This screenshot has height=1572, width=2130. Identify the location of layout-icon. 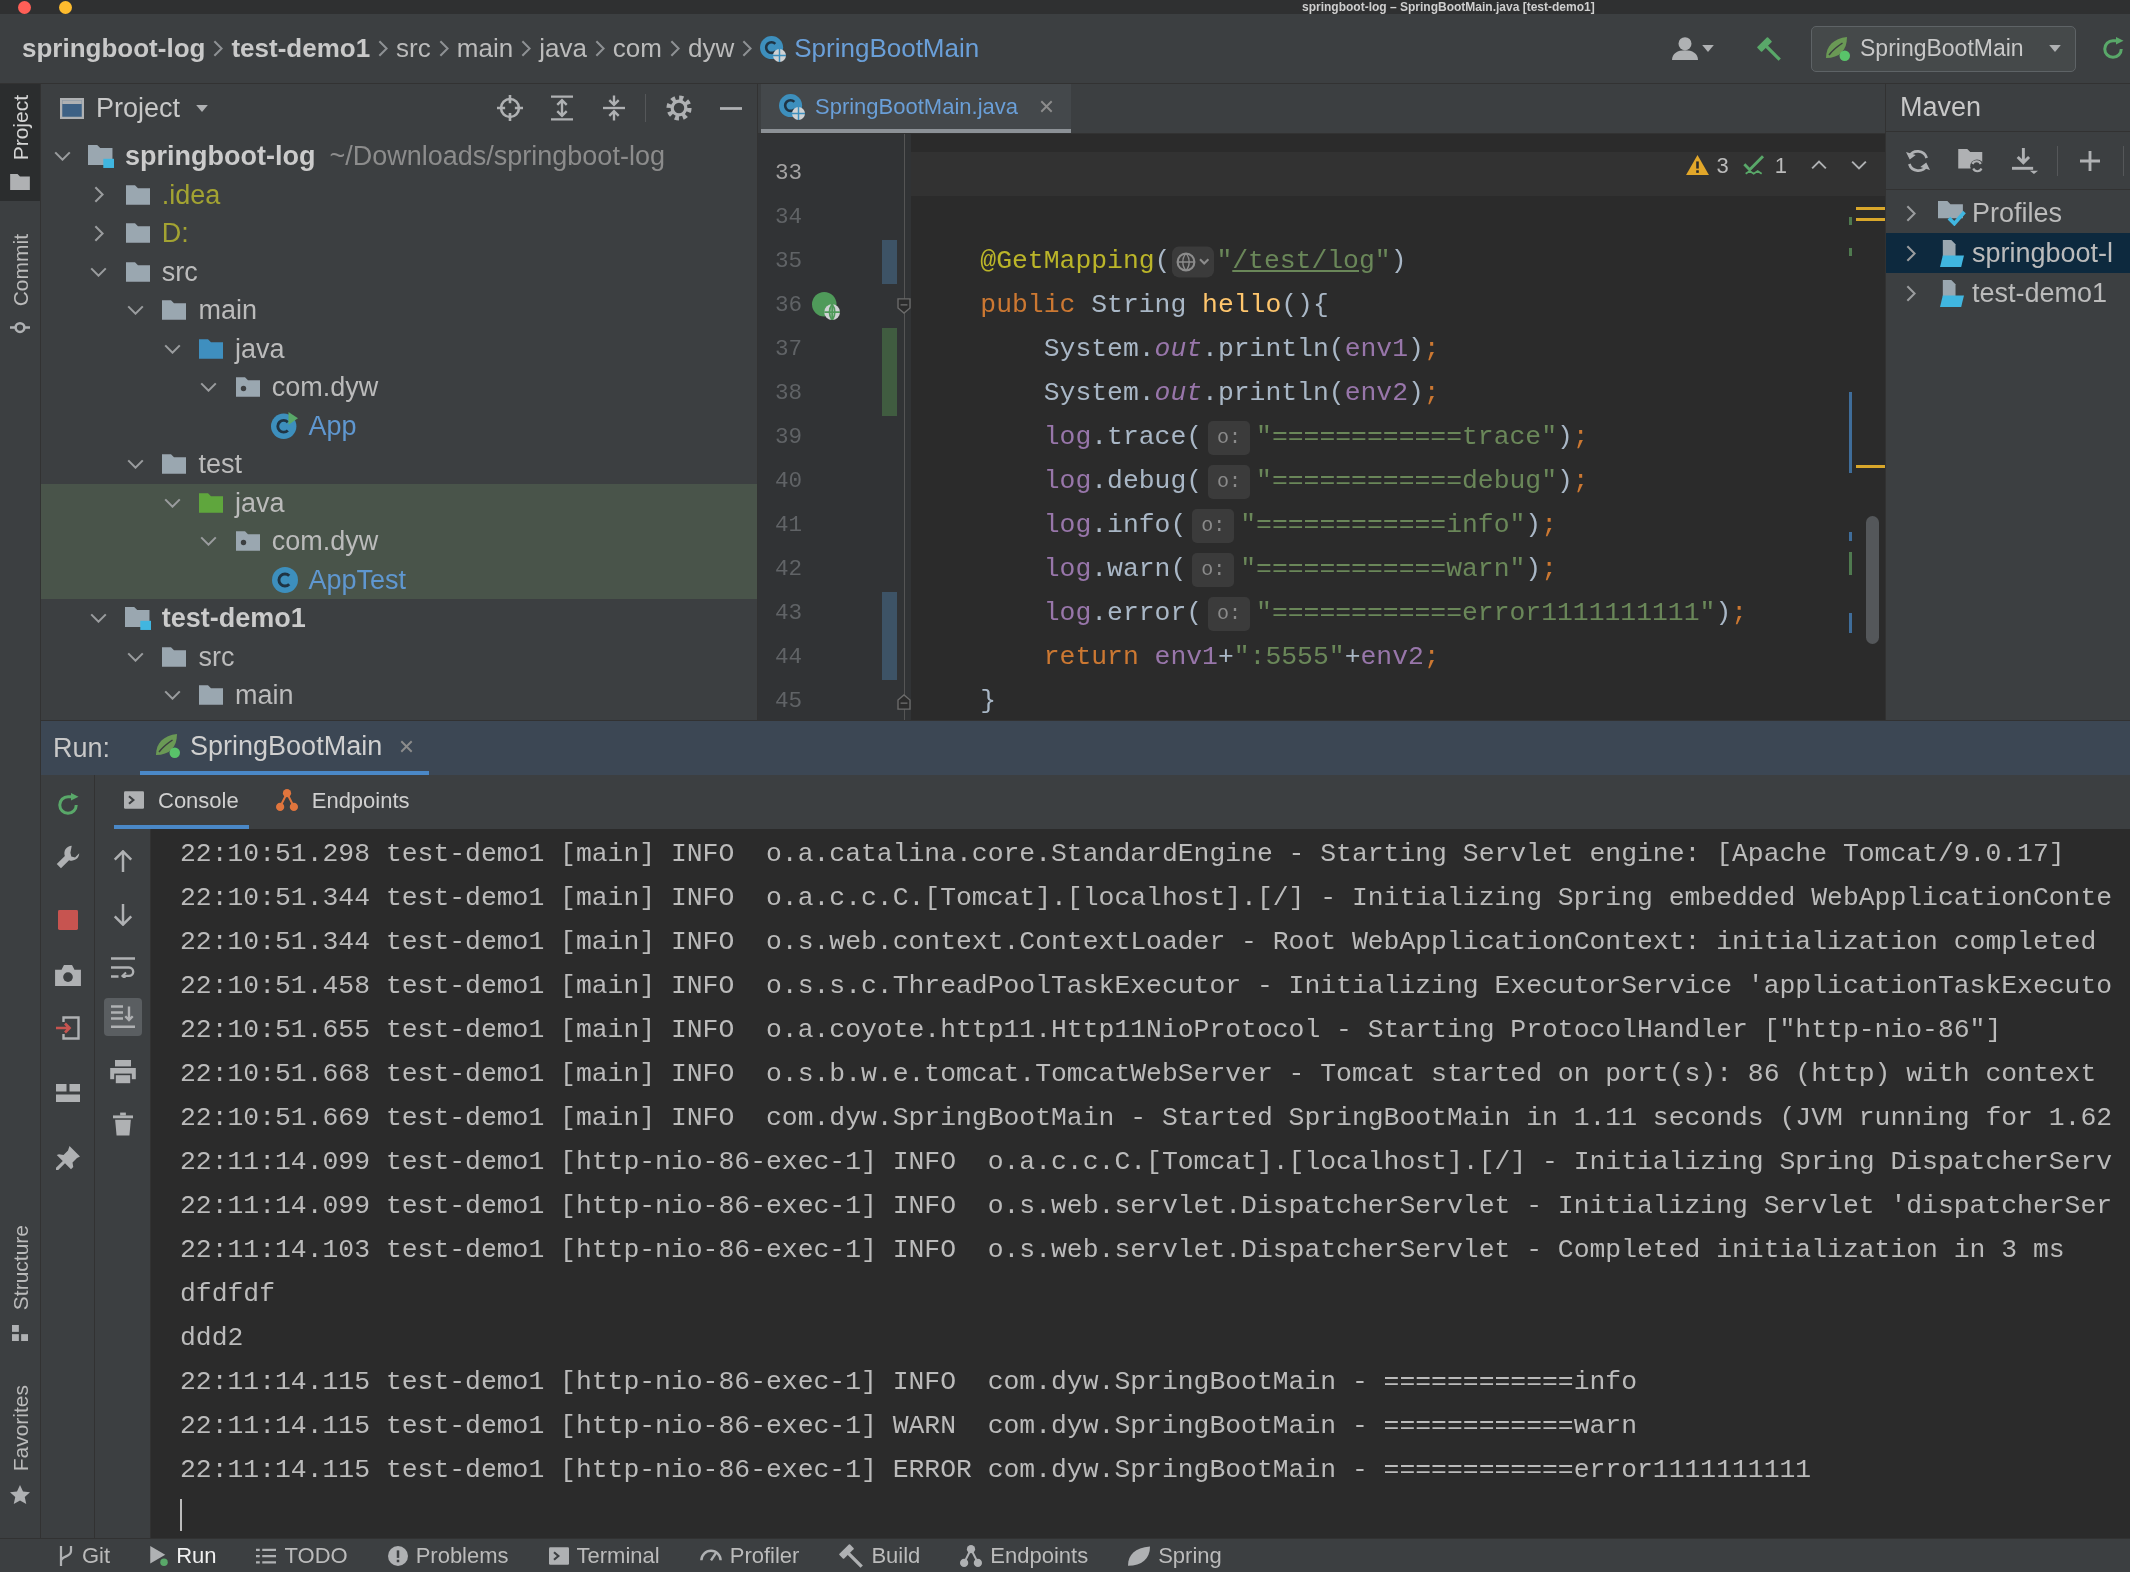
(67, 1093).